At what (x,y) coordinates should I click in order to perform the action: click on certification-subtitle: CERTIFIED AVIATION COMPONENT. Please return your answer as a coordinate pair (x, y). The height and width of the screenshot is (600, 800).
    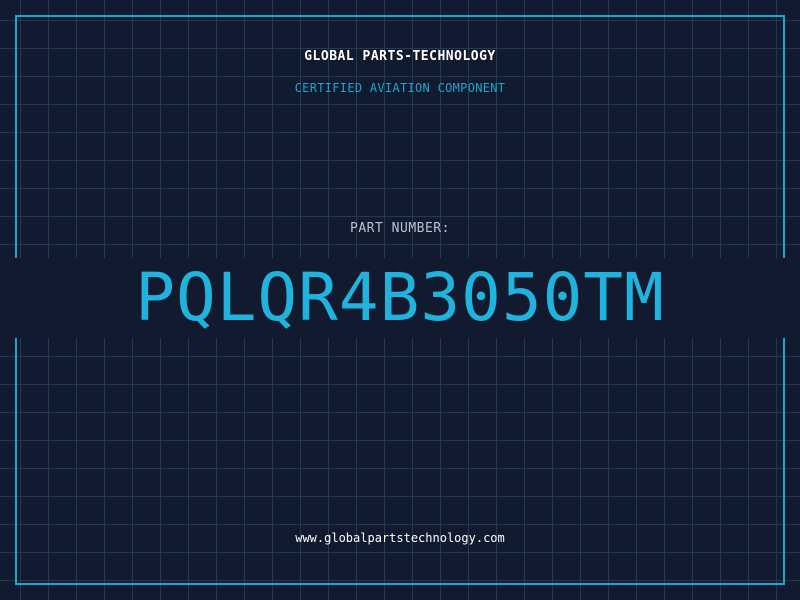
    Looking at the image, I should click on (400, 88).